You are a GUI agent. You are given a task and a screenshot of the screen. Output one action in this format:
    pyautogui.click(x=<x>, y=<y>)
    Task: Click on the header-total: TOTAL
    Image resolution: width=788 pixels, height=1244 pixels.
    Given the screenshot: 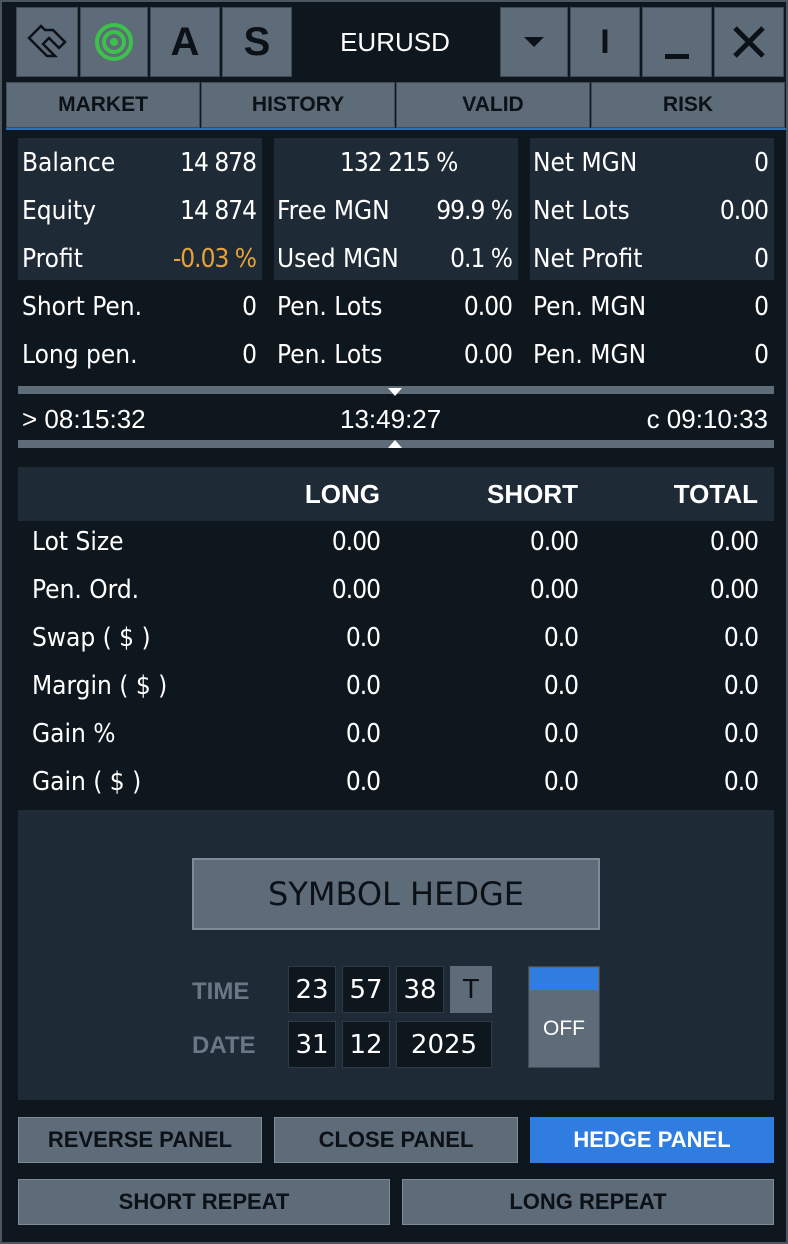 What is the action you would take?
    pyautogui.click(x=715, y=494)
    